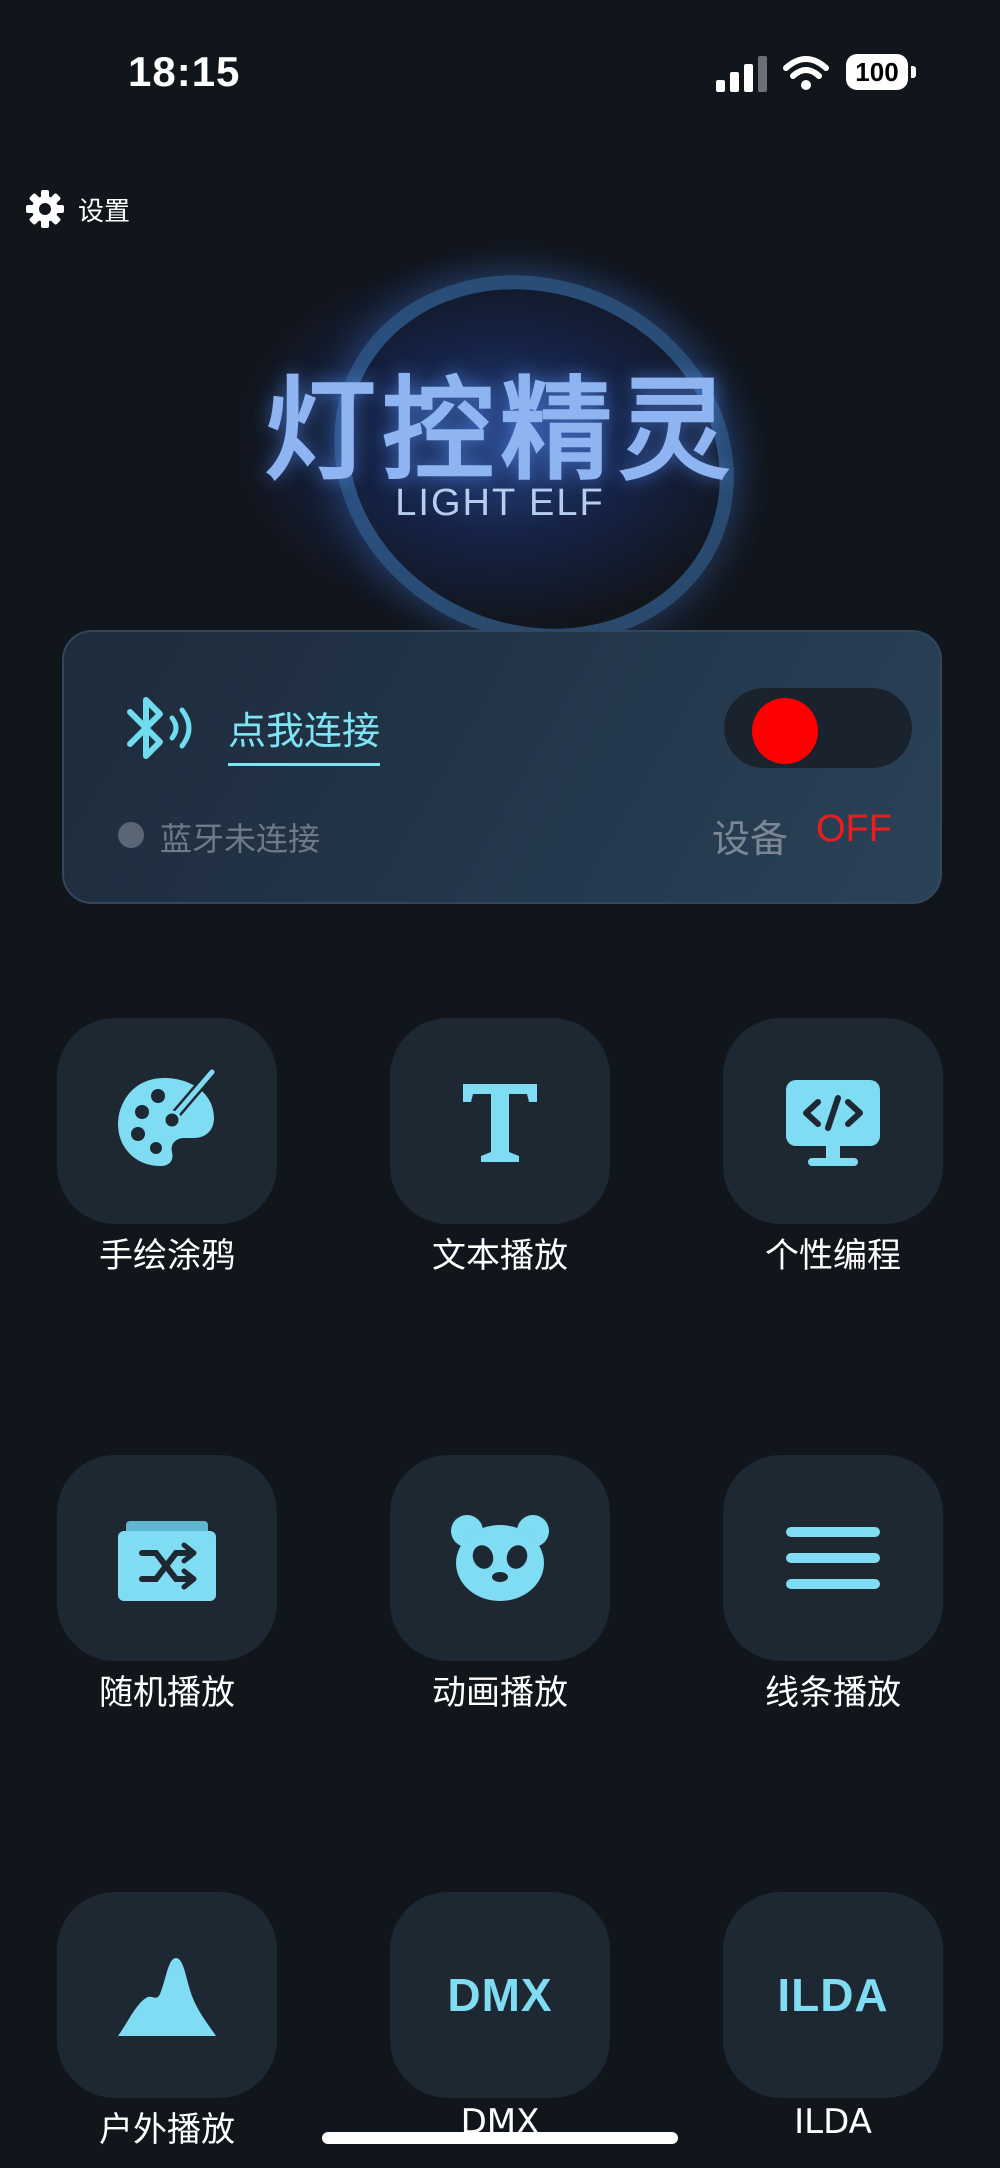 The image size is (1000, 2168). Describe the element at coordinates (500, 1256) in the screenshot. I see `feature-label: 文本播放` at that location.